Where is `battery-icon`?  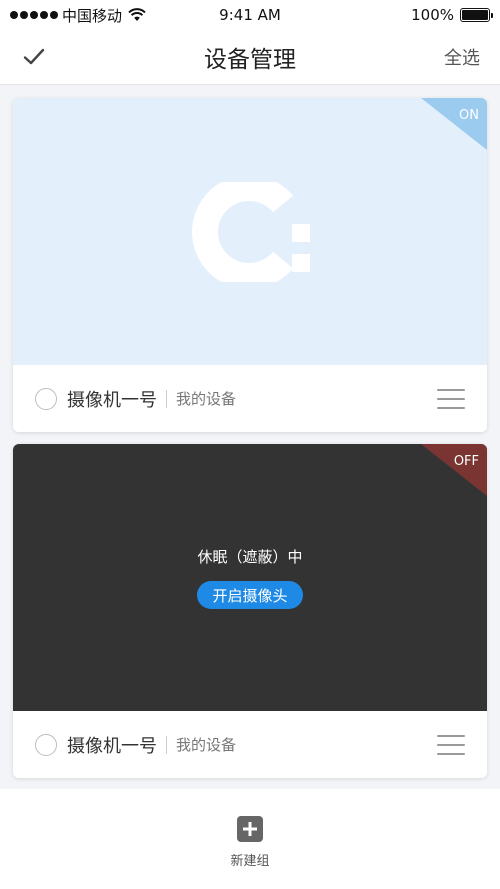 battery-icon is located at coordinates (476, 15).